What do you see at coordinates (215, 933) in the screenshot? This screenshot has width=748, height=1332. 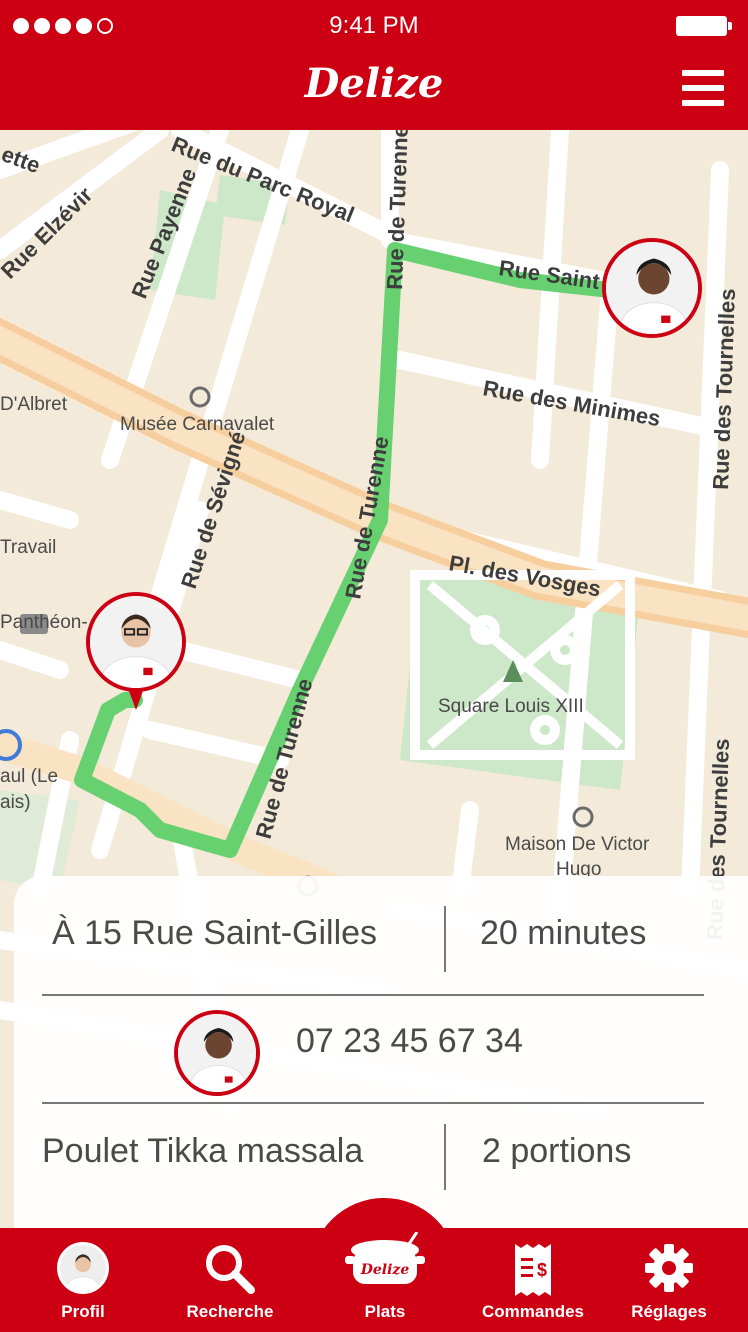 I see `delivery-address: À 15 Rue Saint-Gilles` at bounding box center [215, 933].